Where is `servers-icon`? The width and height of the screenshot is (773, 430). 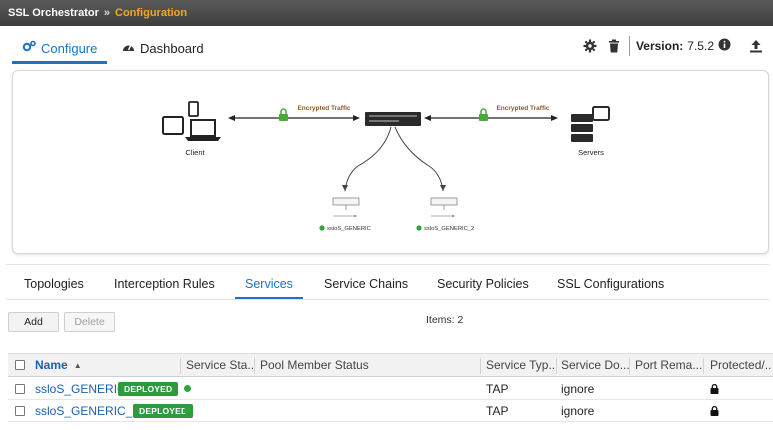 servers-icon is located at coordinates (590, 124).